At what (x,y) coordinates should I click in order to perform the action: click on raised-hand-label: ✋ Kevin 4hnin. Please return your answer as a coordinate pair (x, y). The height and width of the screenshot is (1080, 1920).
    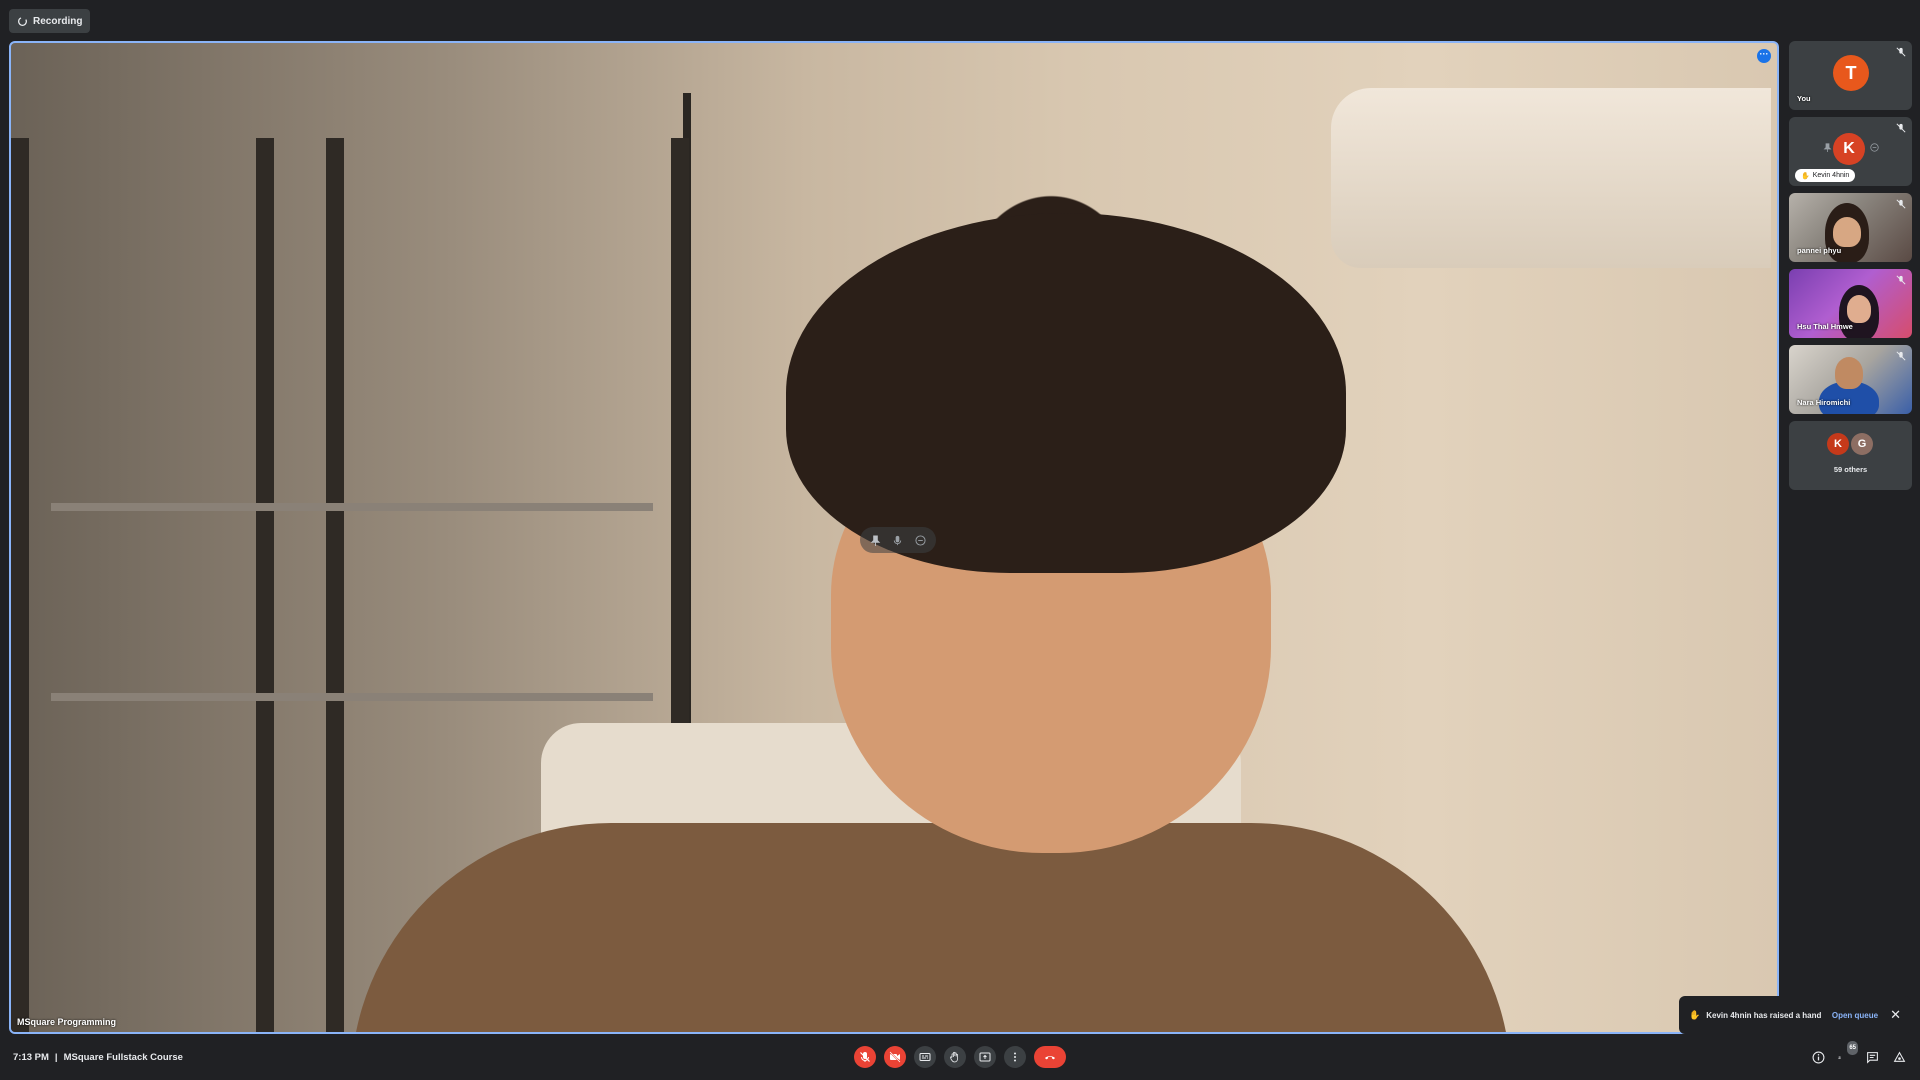
    Looking at the image, I should click on (1825, 175).